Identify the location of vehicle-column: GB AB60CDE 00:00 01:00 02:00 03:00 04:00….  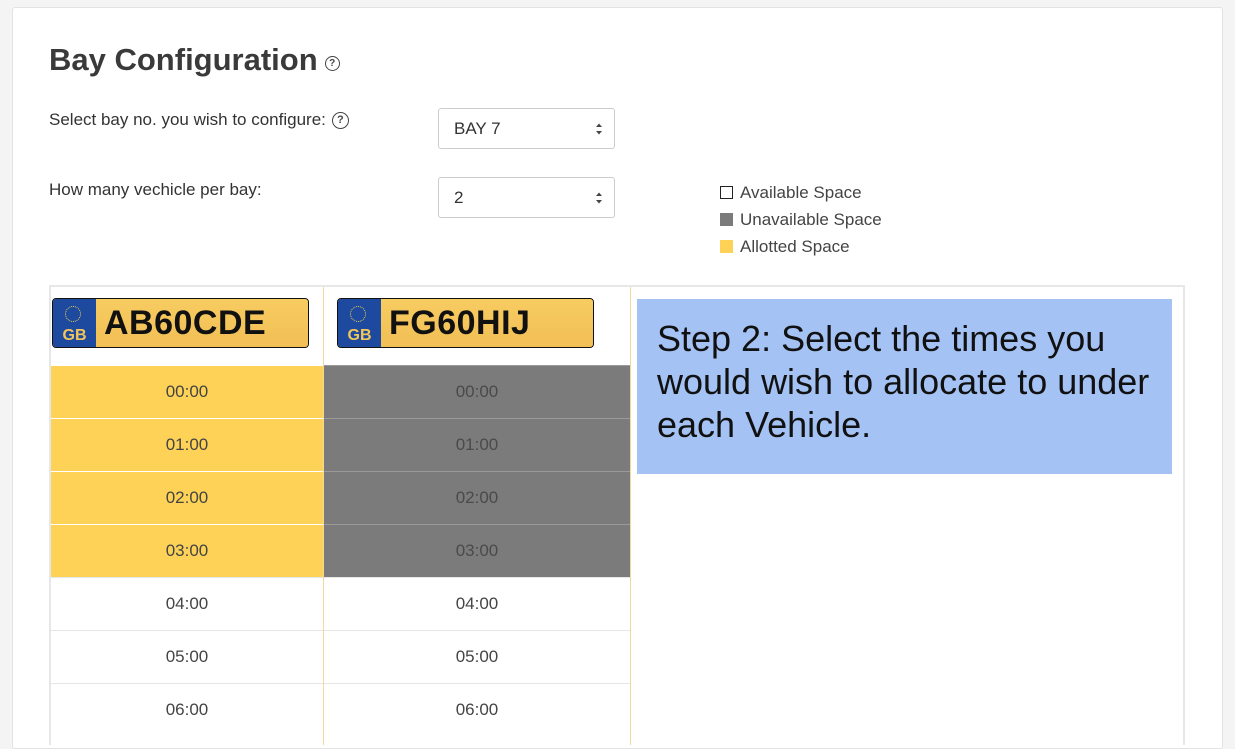
(187, 516).